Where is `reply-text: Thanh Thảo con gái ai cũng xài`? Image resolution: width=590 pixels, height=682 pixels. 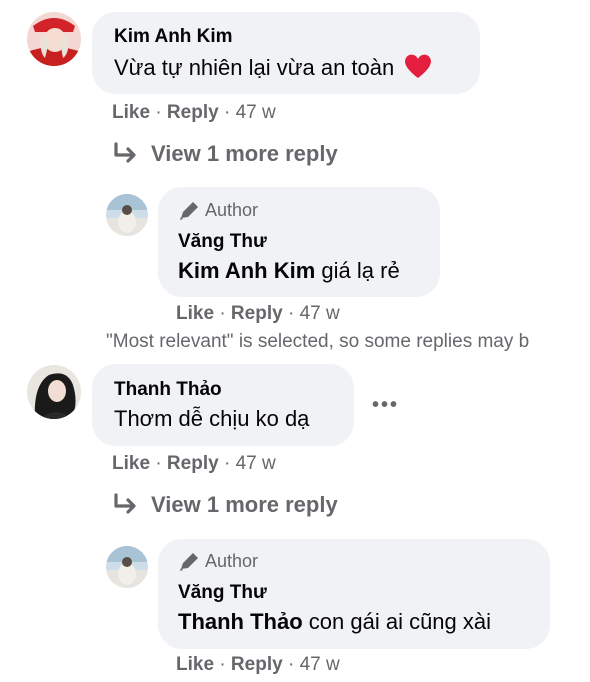
reply-text: Thanh Thảo con gái ai cũng xài is located at coordinates (334, 622).